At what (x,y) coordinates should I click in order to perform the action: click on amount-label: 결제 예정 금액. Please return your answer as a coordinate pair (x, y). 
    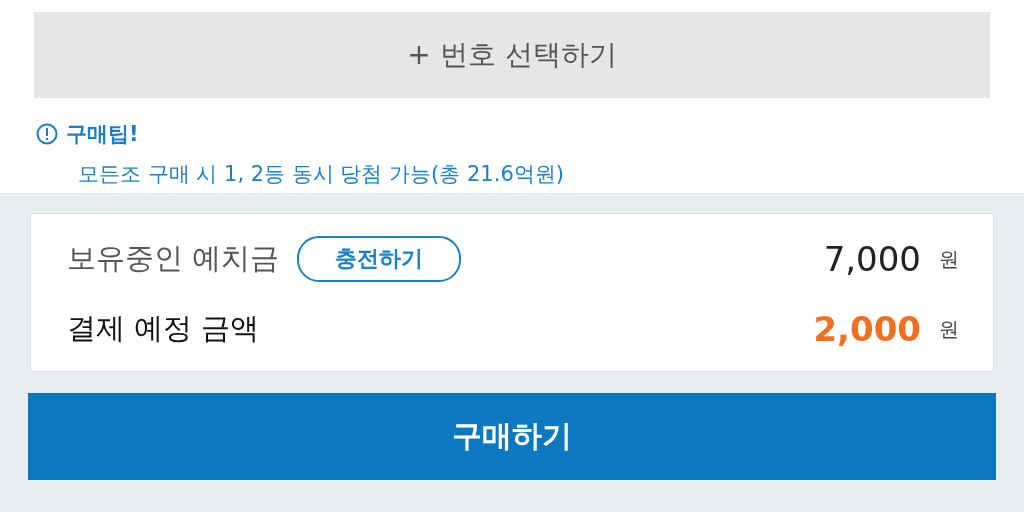
    Looking at the image, I should click on (163, 328).